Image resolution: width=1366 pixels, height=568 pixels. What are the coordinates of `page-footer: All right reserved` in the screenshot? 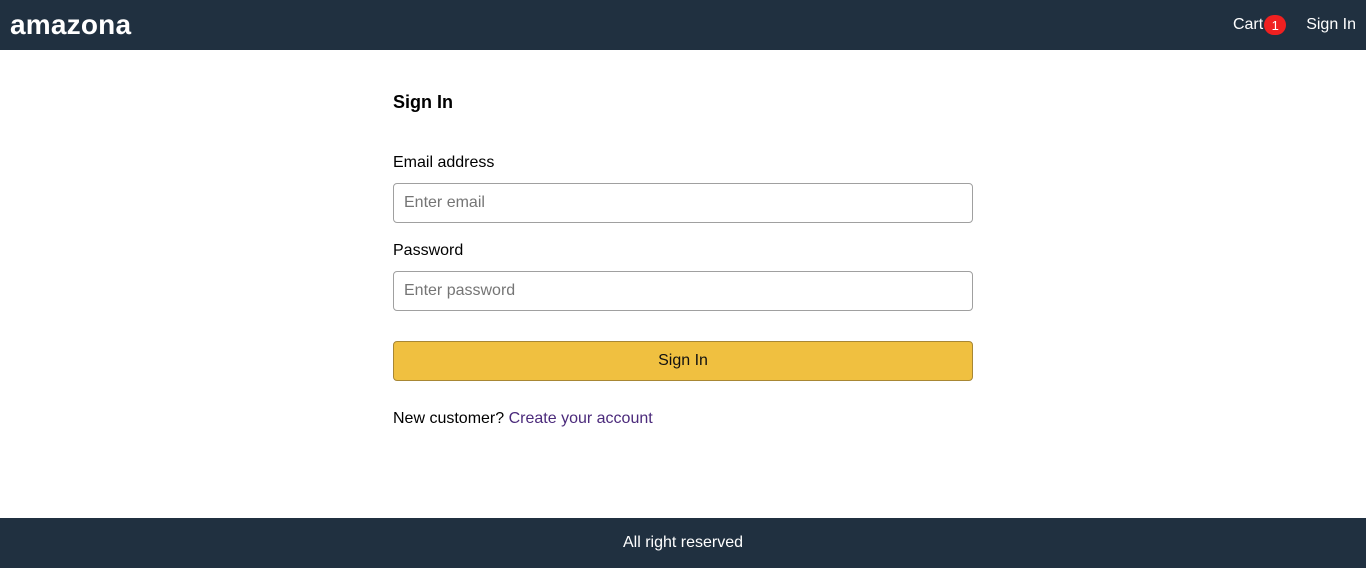 It's located at (683, 543).